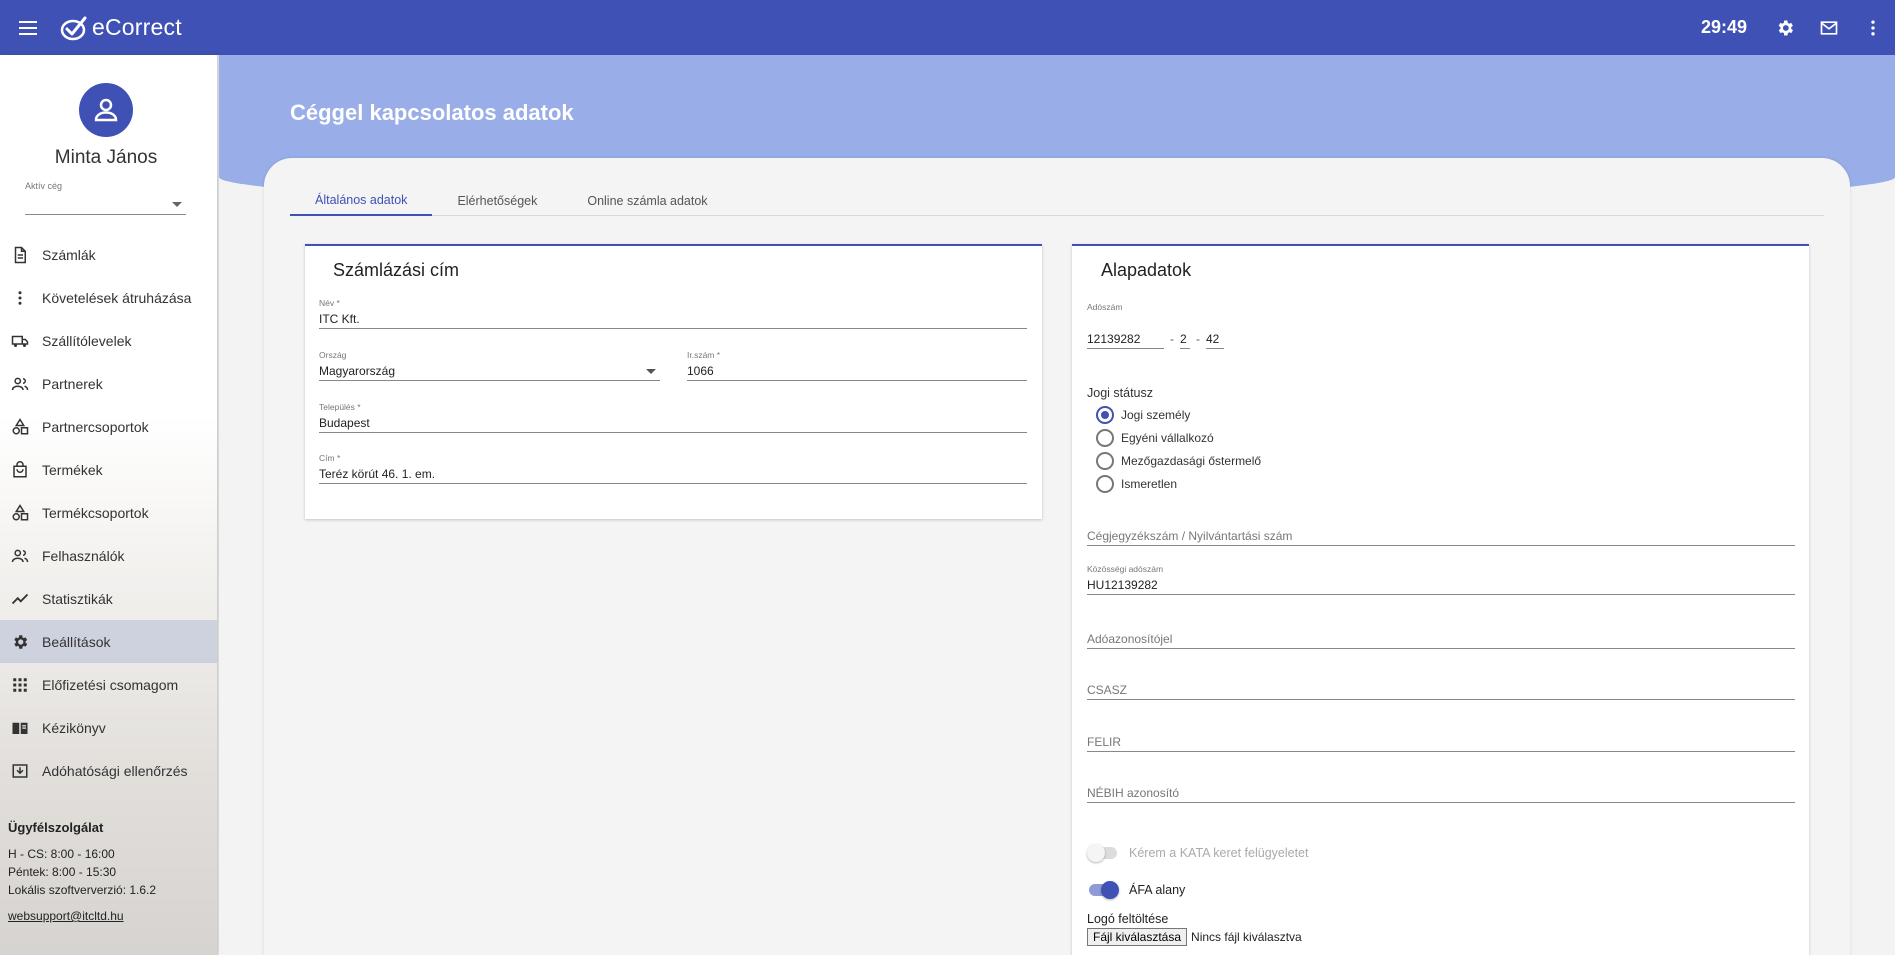  Describe the element at coordinates (673, 319) in the screenshot. I see `name-input: ITC Kft.` at that location.